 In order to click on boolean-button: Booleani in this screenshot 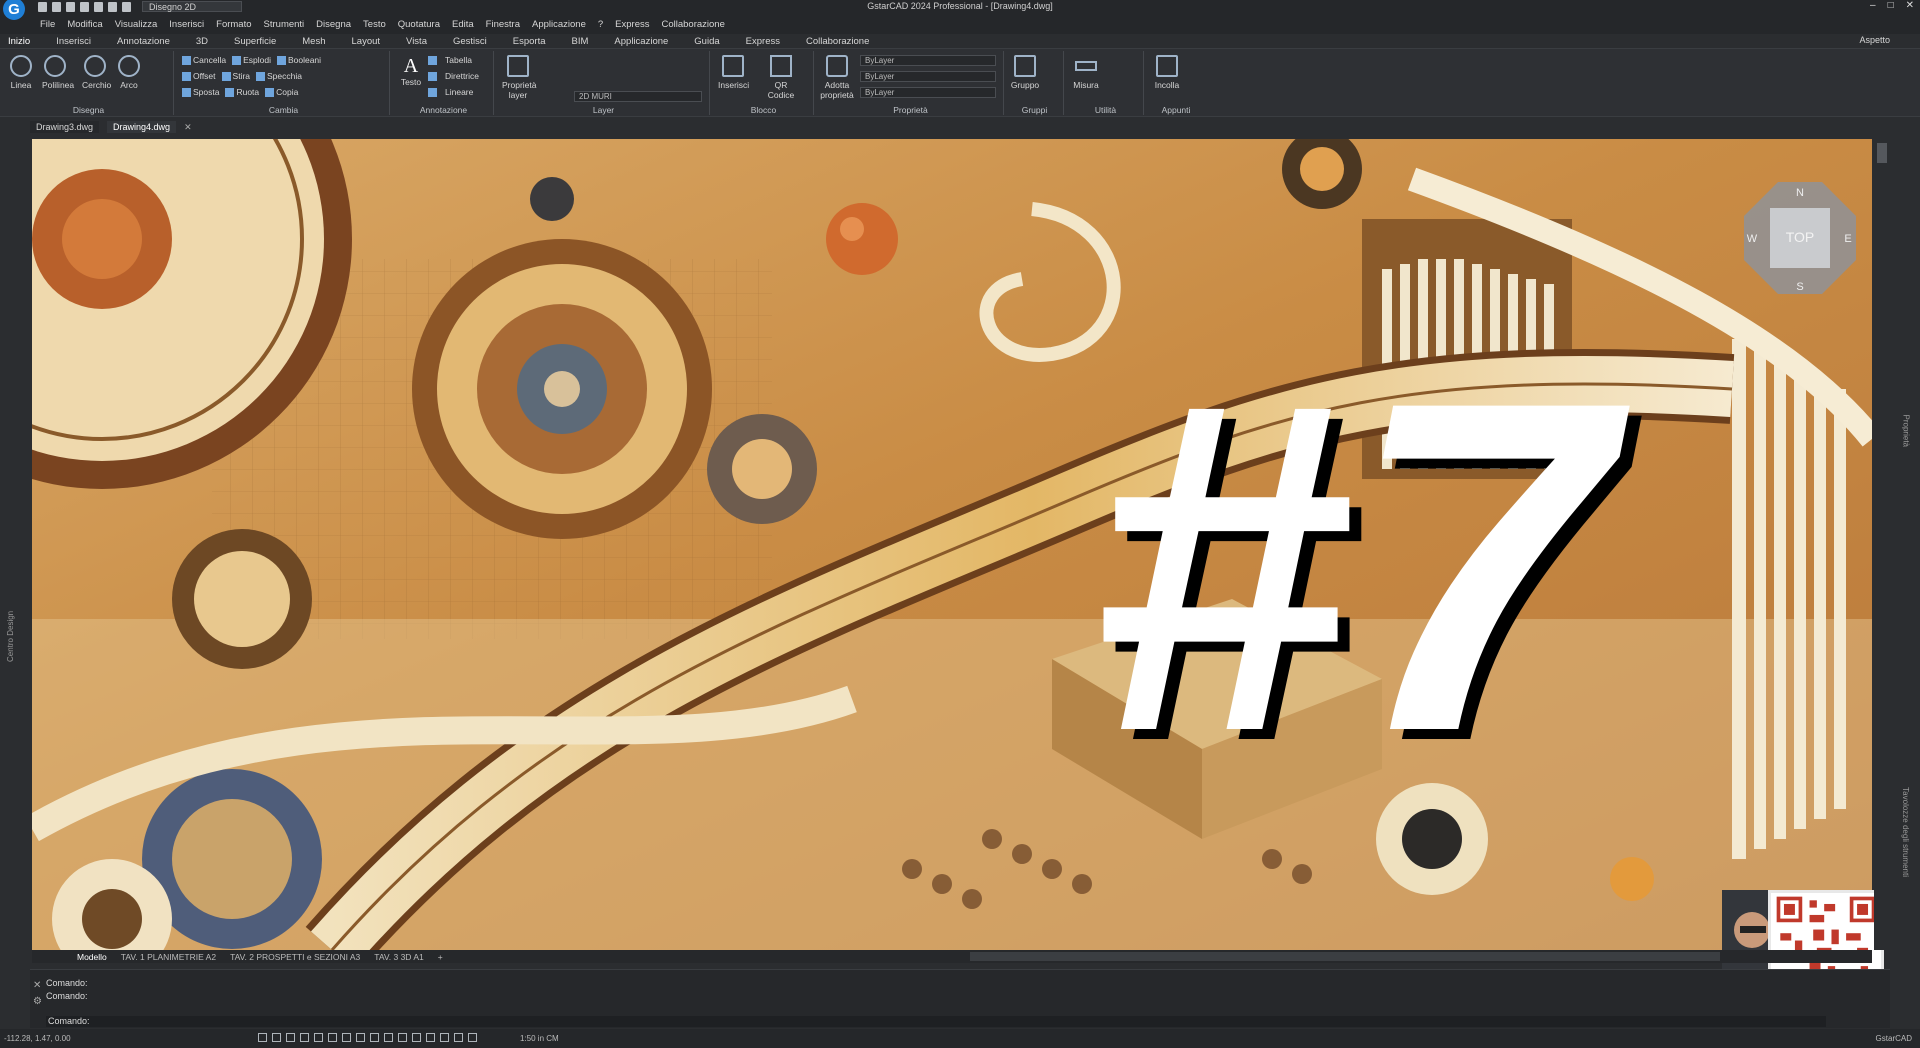, I will do `click(298, 60)`.